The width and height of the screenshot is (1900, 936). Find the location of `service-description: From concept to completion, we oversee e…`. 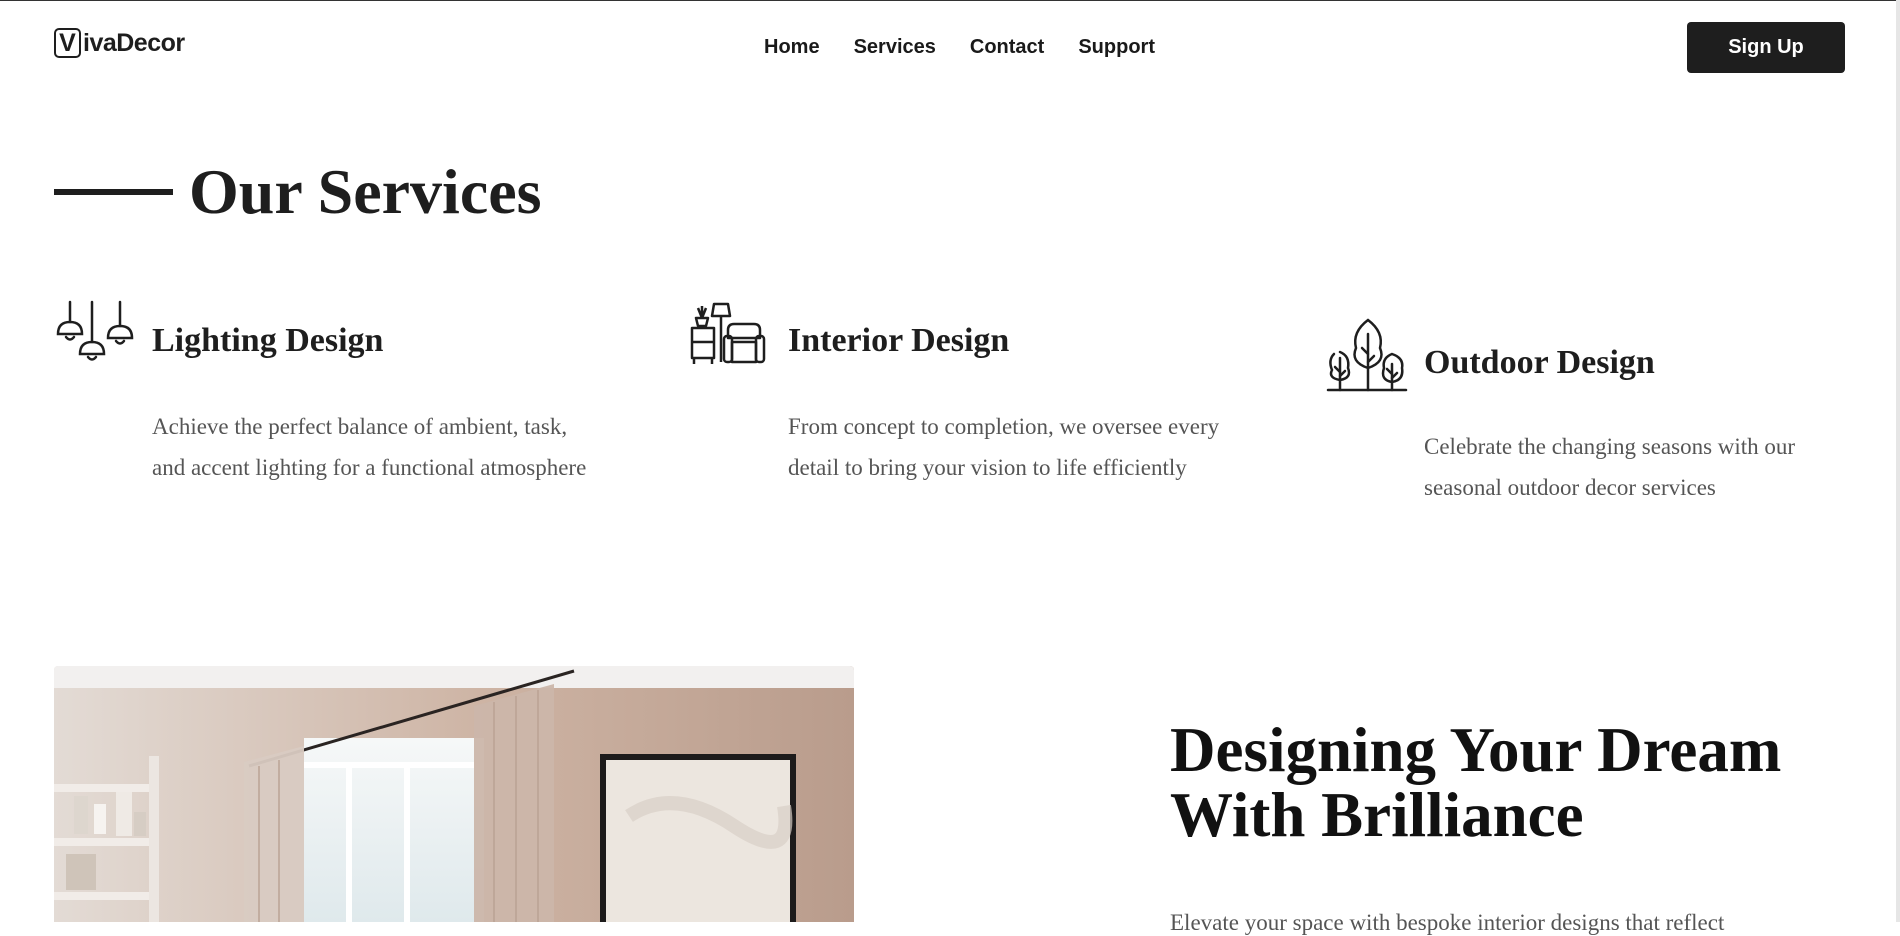

service-description: From concept to completion, we oversee e… is located at coordinates (1004, 447).